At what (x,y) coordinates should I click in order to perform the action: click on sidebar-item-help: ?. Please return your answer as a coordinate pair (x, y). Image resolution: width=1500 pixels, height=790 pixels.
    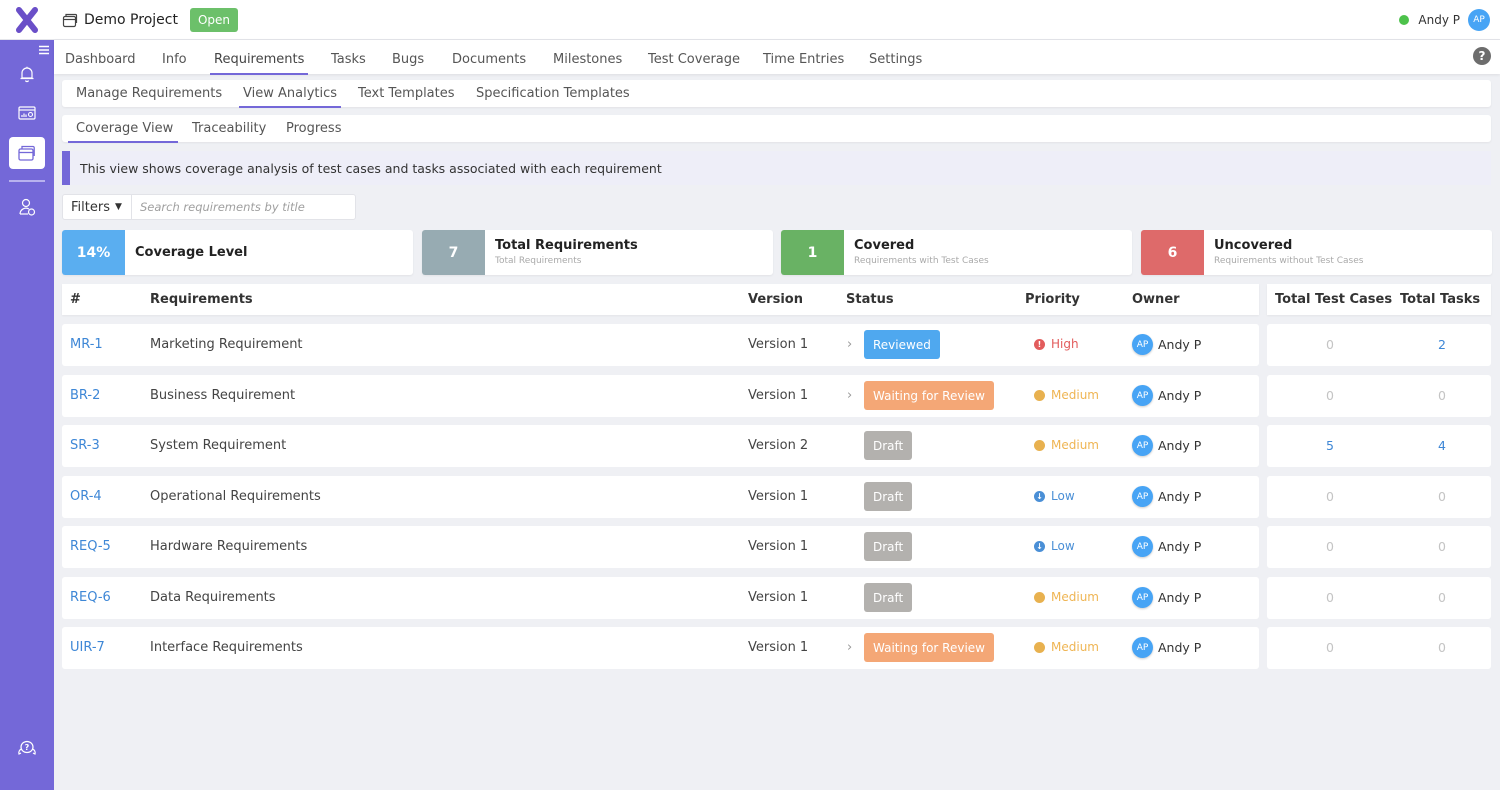
    Looking at the image, I should click on (27, 748).